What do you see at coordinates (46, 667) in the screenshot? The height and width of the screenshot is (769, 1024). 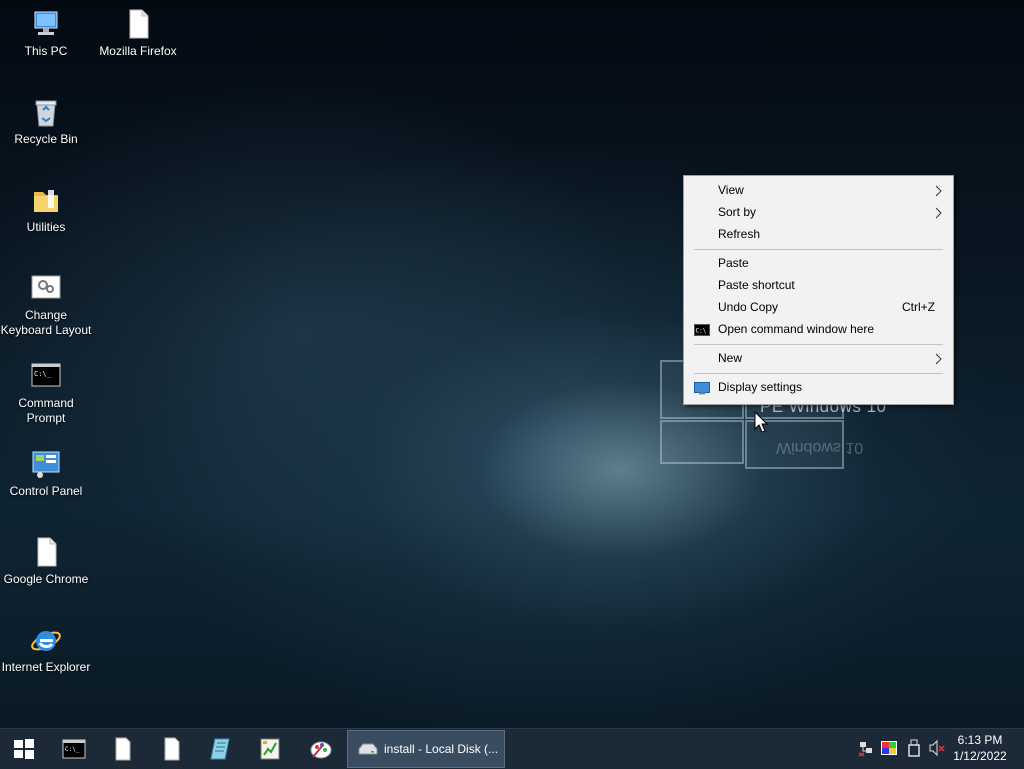 I see `icon-label: Internet Explorer` at bounding box center [46, 667].